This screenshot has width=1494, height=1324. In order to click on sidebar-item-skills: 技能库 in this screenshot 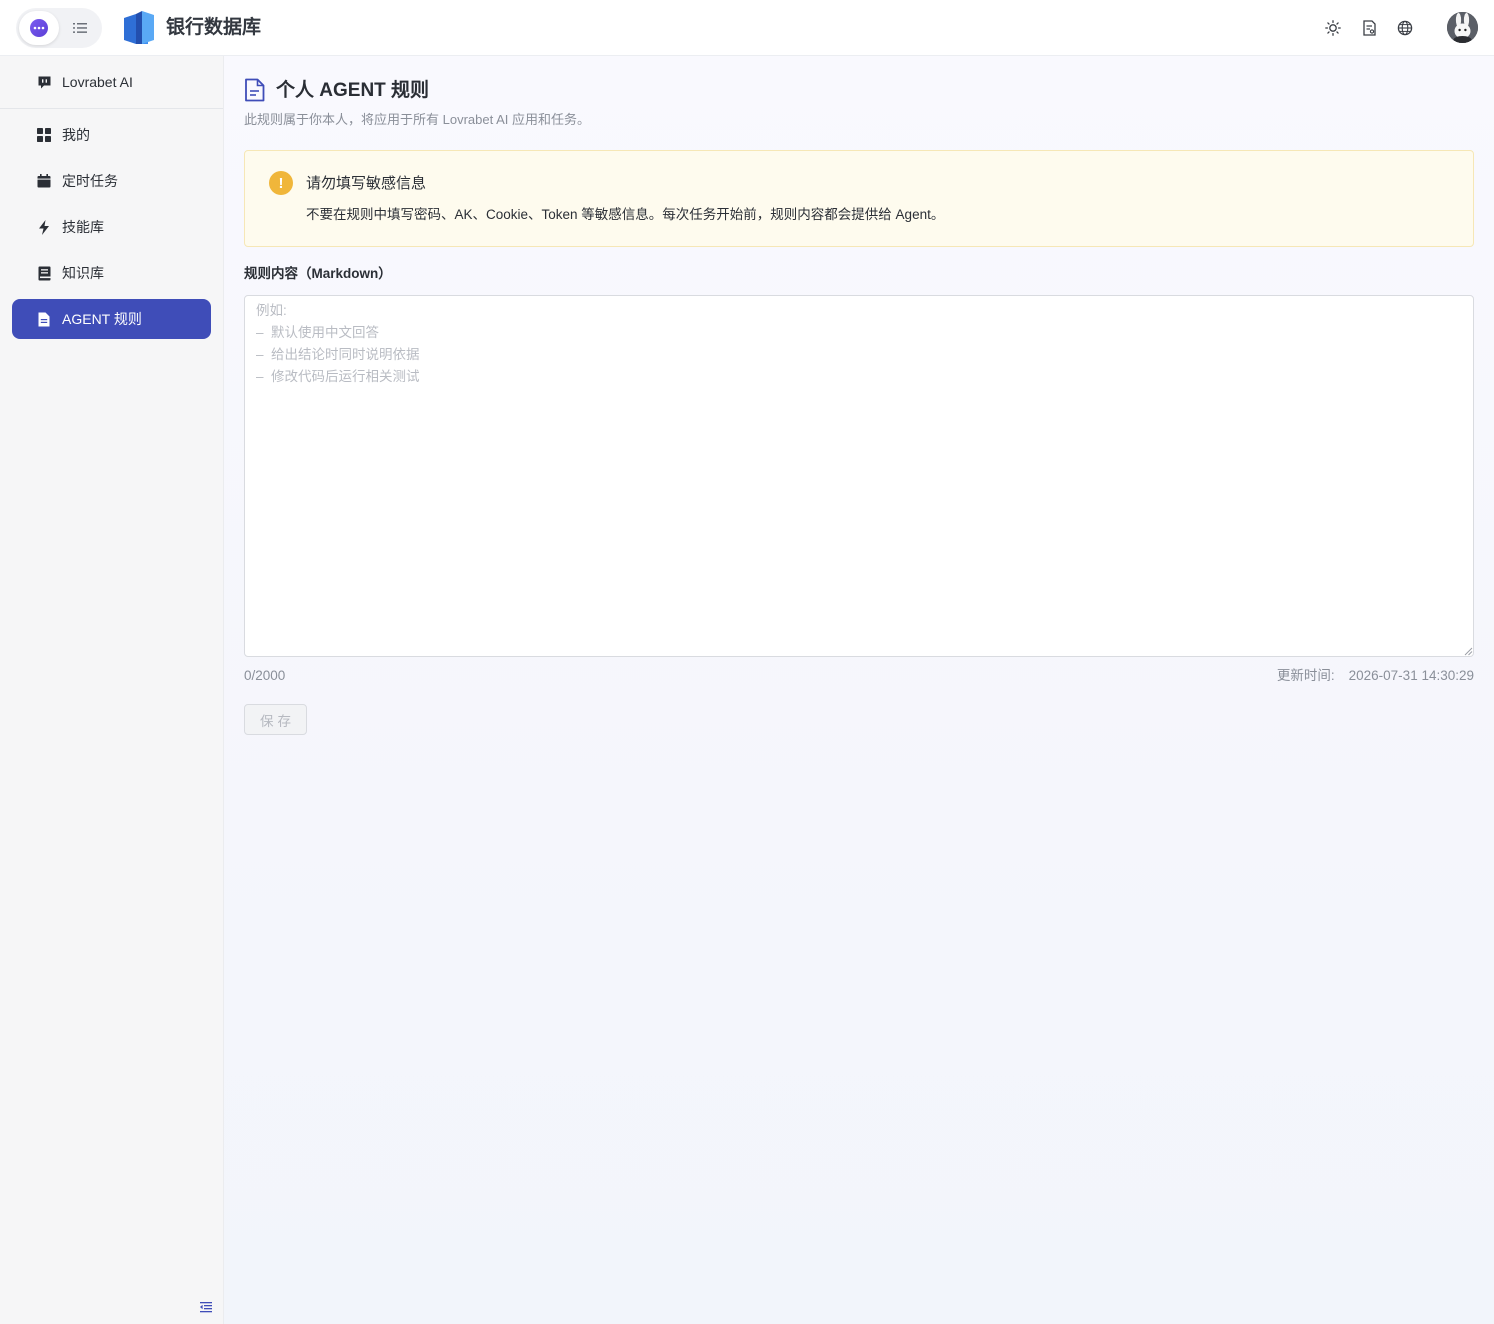, I will do `click(111, 227)`.